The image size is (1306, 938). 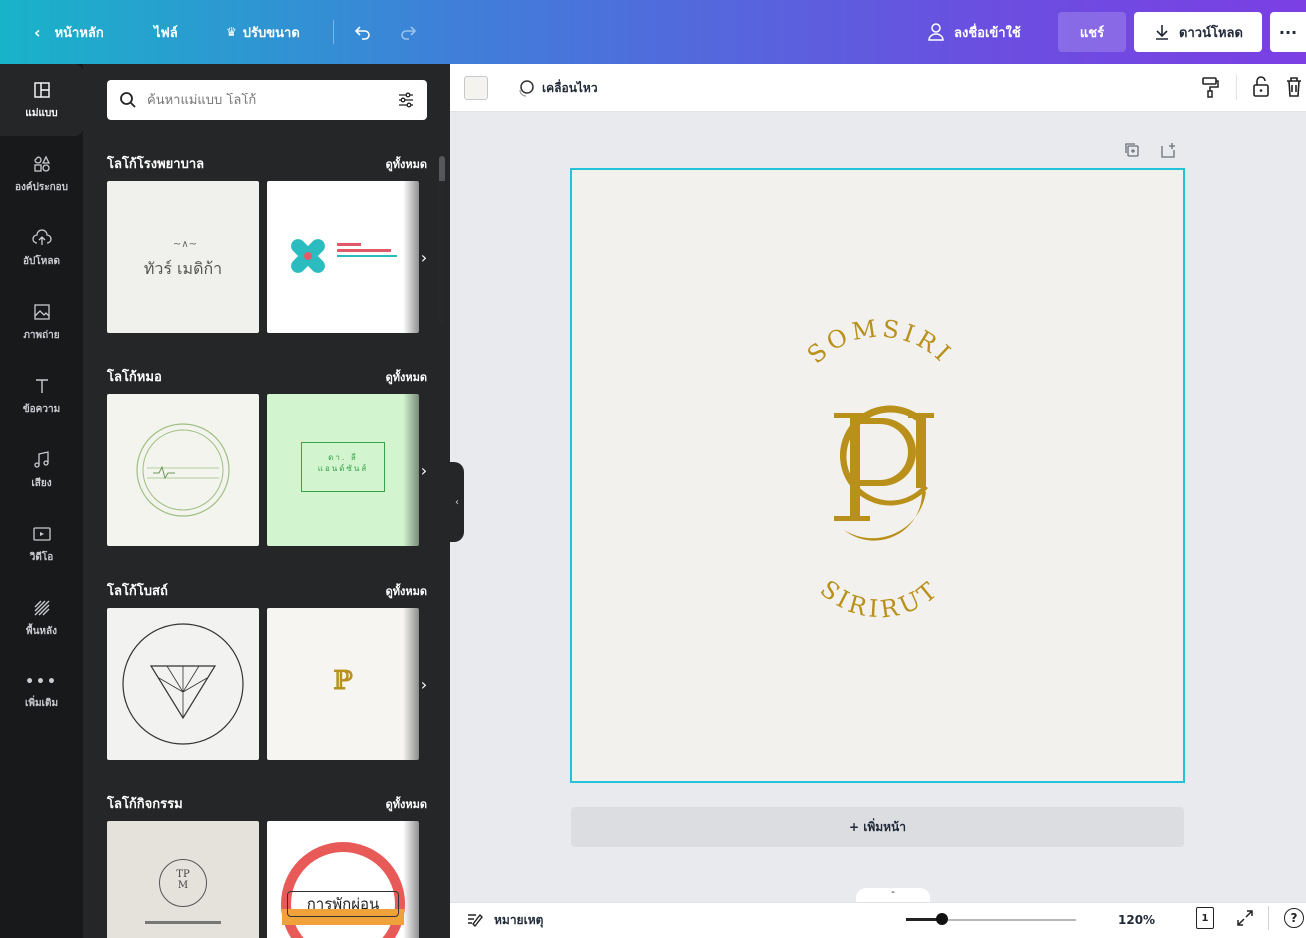 I want to click on notes-icon, so click(x=475, y=920).